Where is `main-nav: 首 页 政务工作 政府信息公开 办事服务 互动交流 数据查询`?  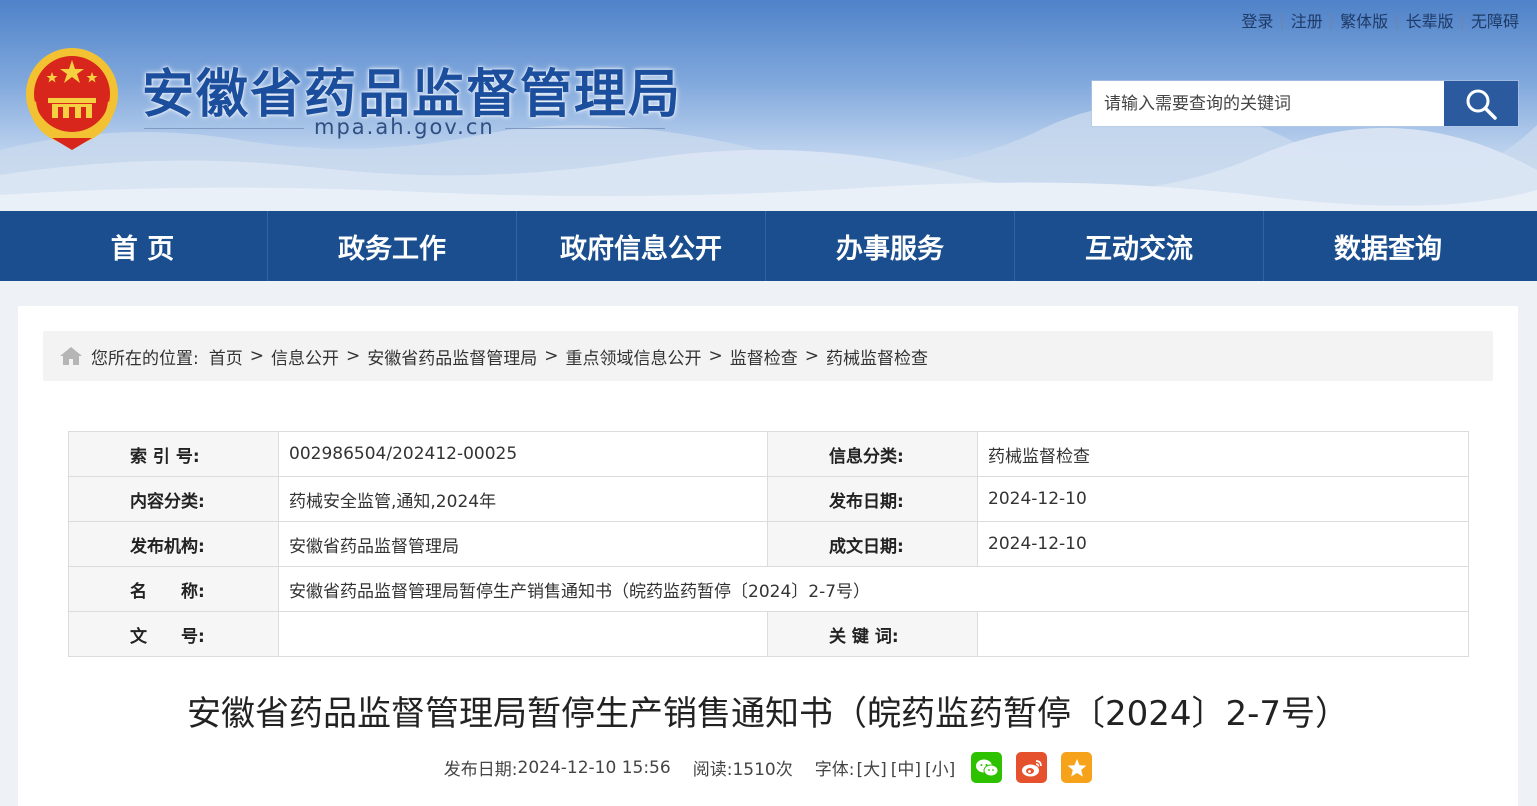
main-nav: 首 页 政务工作 政府信息公开 办事服务 互动交流 数据查询 is located at coordinates (768, 246).